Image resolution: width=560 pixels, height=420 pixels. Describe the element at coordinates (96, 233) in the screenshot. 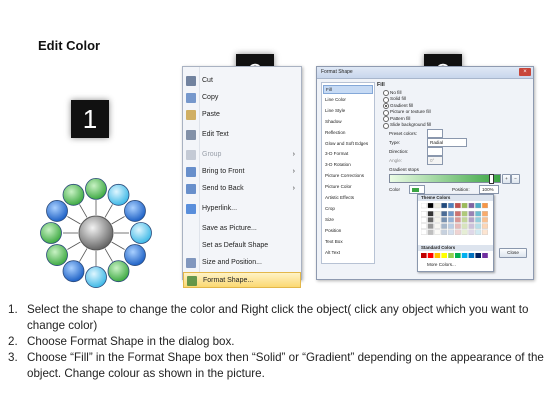

I see `center-node` at that location.